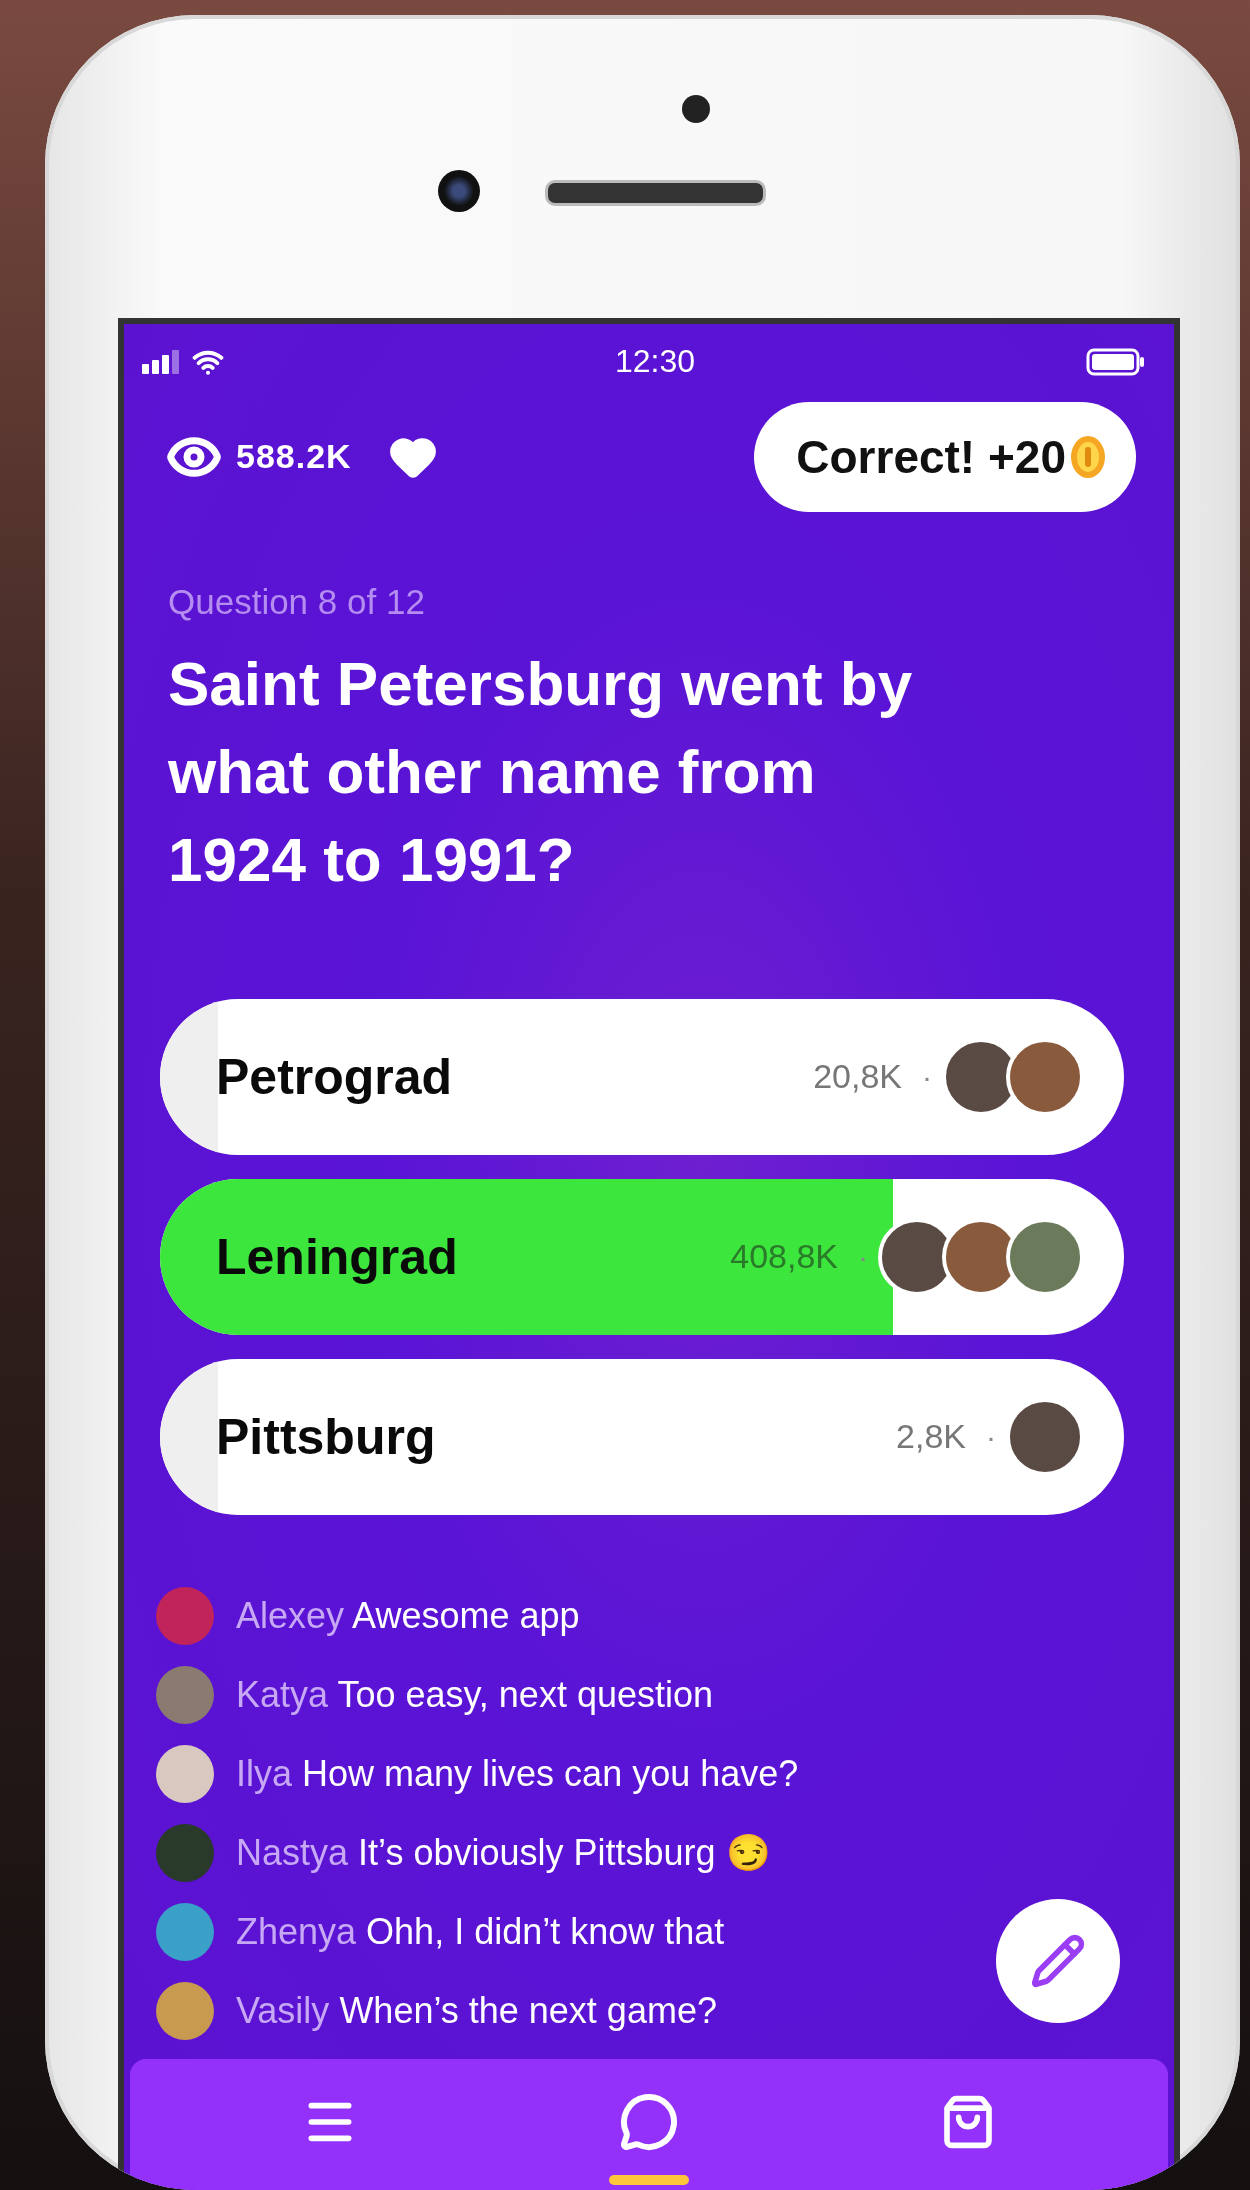 Image resolution: width=1250 pixels, height=2190 pixels. I want to click on chat-message: Vasily When’s the next game?, so click(476, 2010).